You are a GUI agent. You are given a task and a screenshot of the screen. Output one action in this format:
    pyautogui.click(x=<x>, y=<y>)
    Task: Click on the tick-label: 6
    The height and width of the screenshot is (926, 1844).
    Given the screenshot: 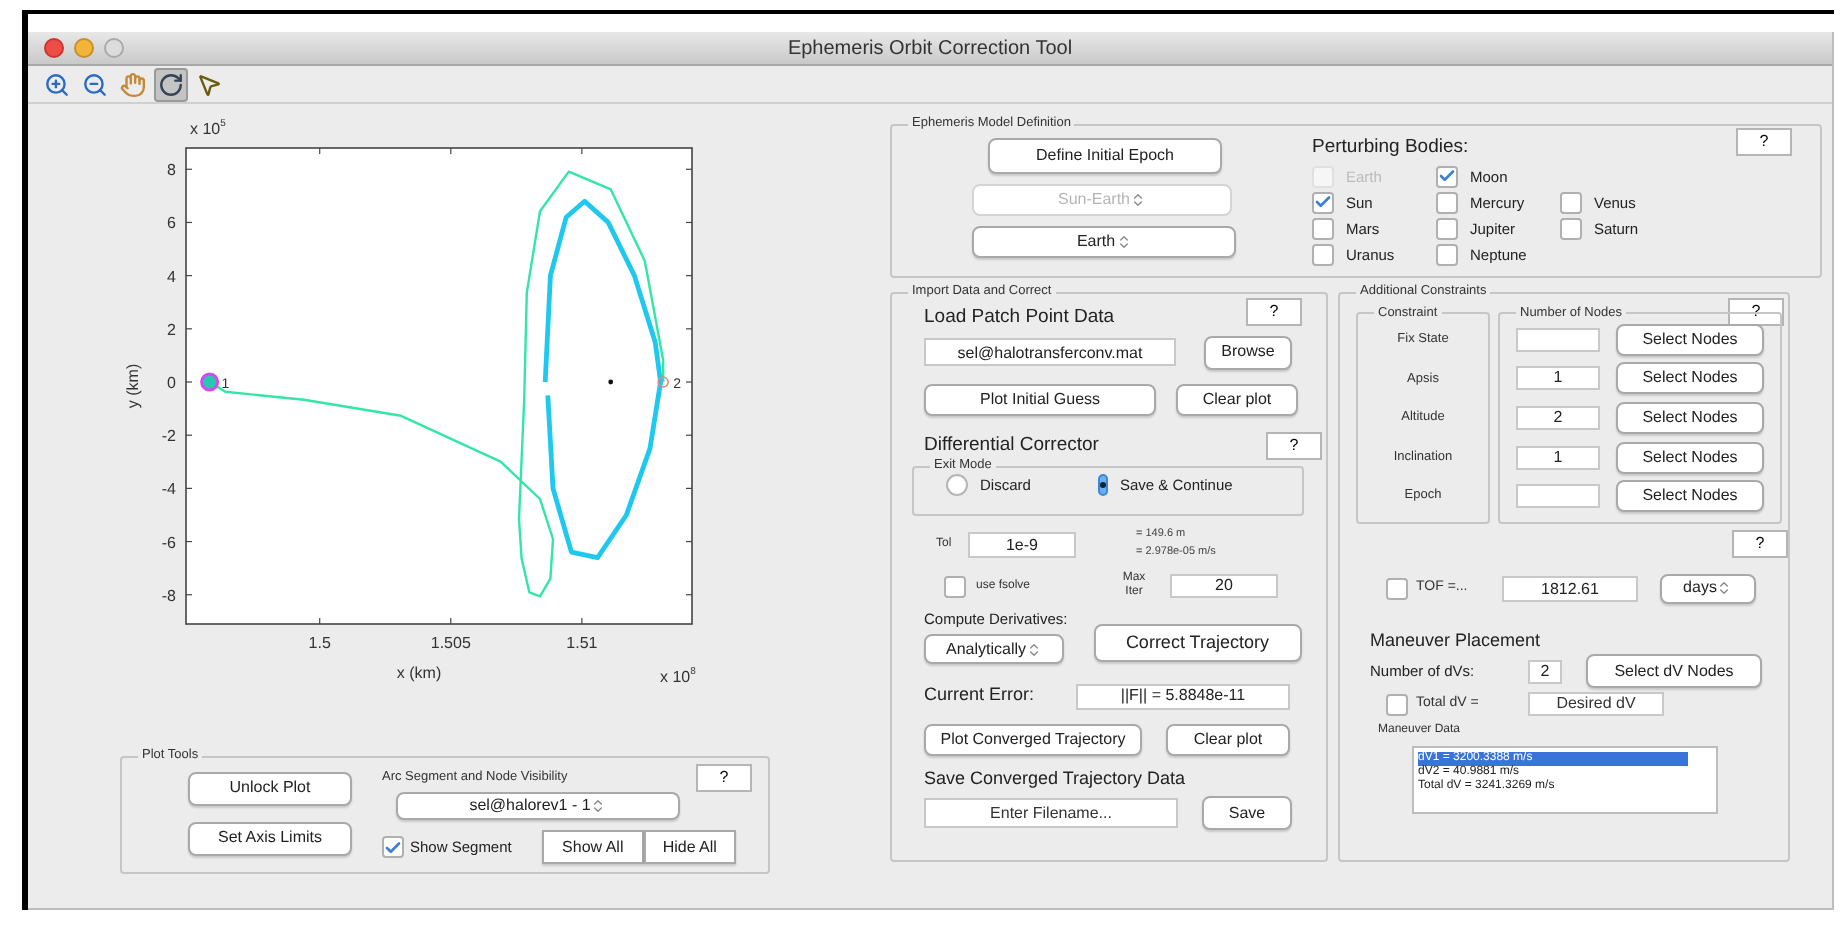 What is the action you would take?
    pyautogui.click(x=171, y=223)
    